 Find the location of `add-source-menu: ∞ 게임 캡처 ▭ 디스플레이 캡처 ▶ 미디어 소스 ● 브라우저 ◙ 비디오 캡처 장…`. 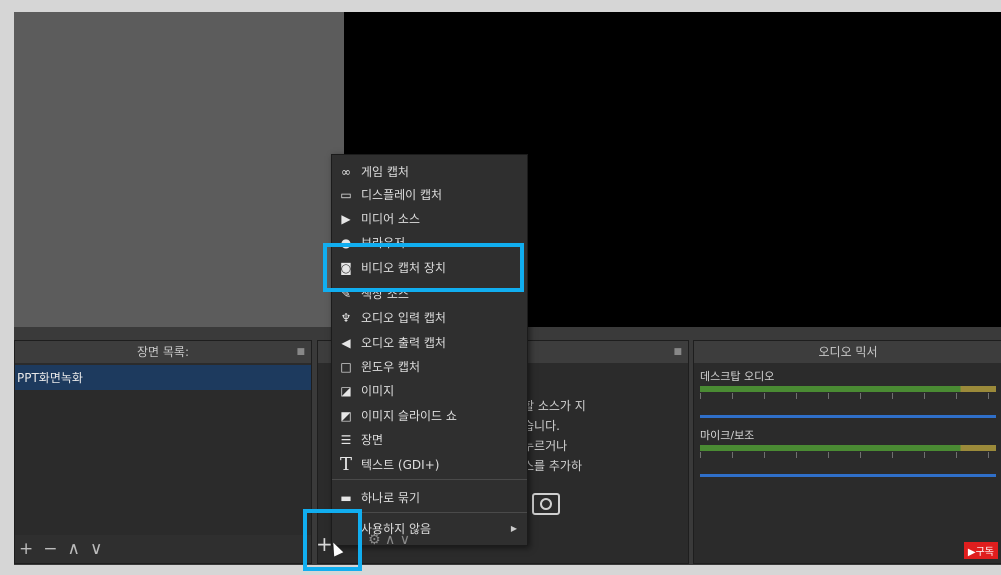

add-source-menu: ∞ 게임 캡처 ▭ 디스플레이 캡처 ▶ 미디어 소스 ● 브라우저 ◙ 비디오 캡처 장… is located at coordinates (429, 350).